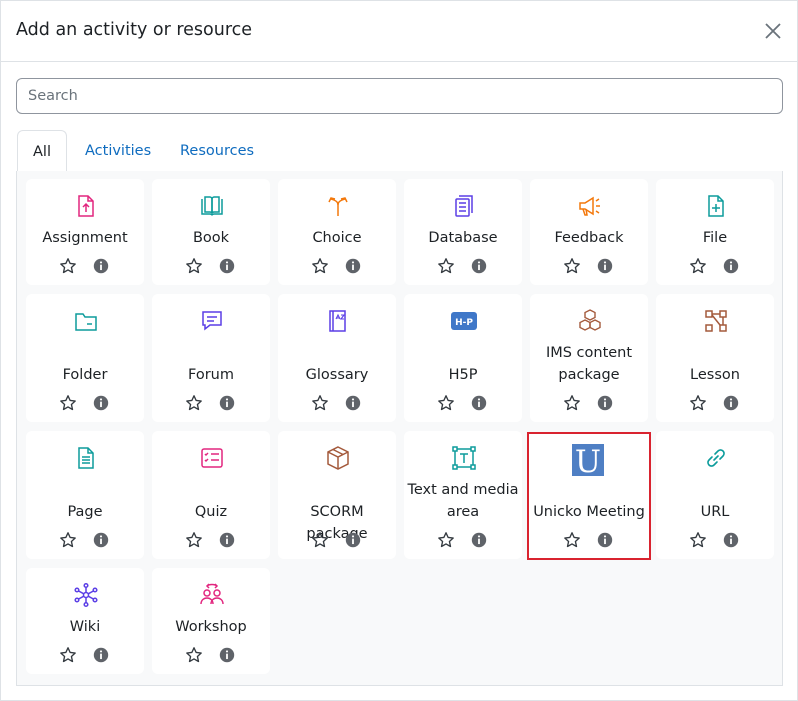  Describe the element at coordinates (337, 321) in the screenshot. I see `glossary-icon` at that location.